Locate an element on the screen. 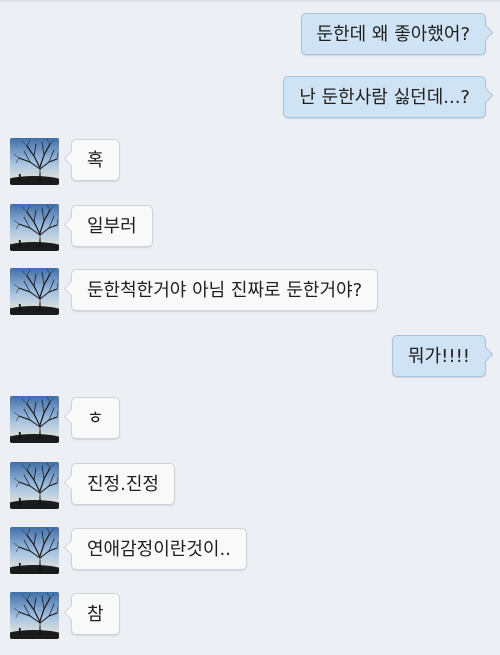 The height and width of the screenshot is (655, 500). incoming-message-bubble: 일부러 is located at coordinates (108, 226).